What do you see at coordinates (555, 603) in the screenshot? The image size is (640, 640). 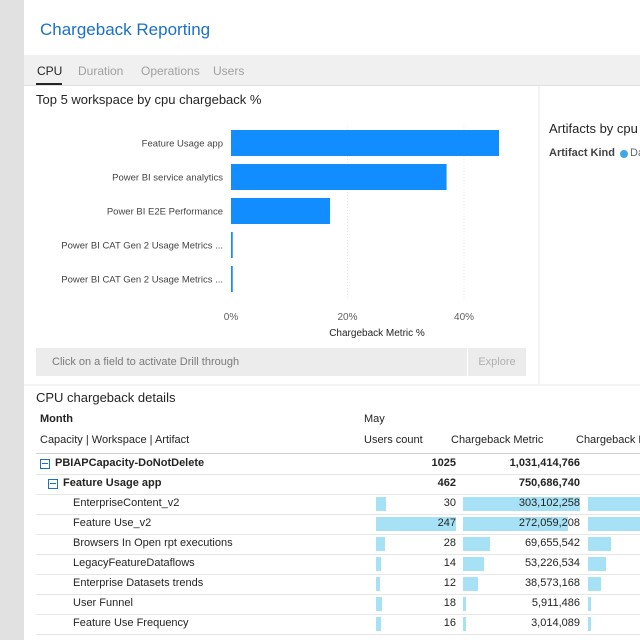 I see `chargeback-metric-cell: 5,911,486` at bounding box center [555, 603].